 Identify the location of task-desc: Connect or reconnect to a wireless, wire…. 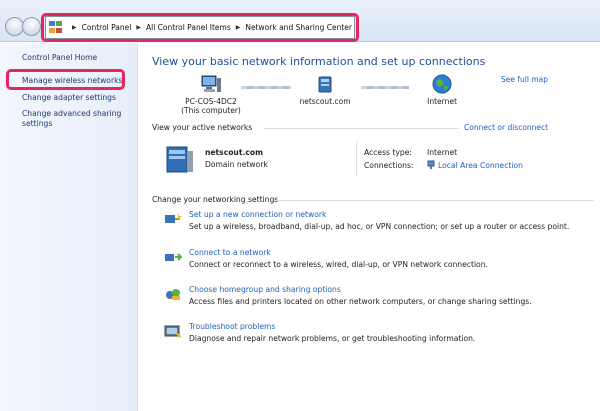
(338, 264).